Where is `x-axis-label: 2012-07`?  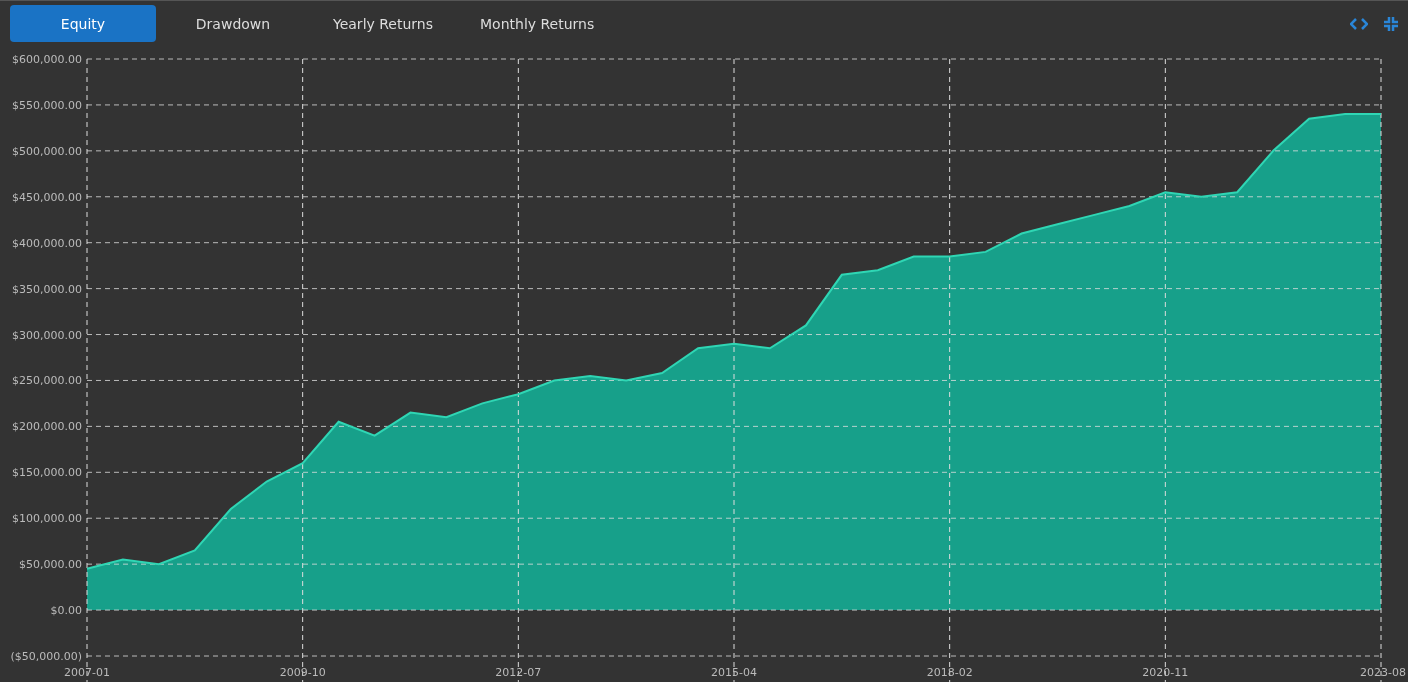 x-axis-label: 2012-07 is located at coordinates (518, 672).